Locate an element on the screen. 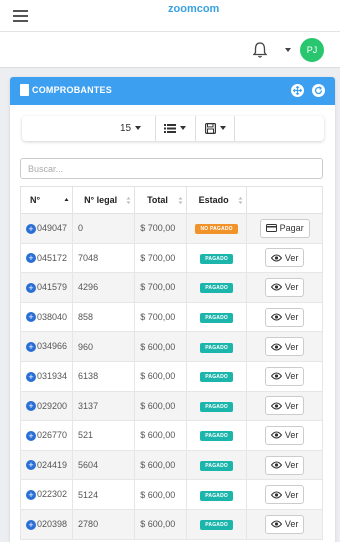  row-number: 020398 is located at coordinates (52, 523).